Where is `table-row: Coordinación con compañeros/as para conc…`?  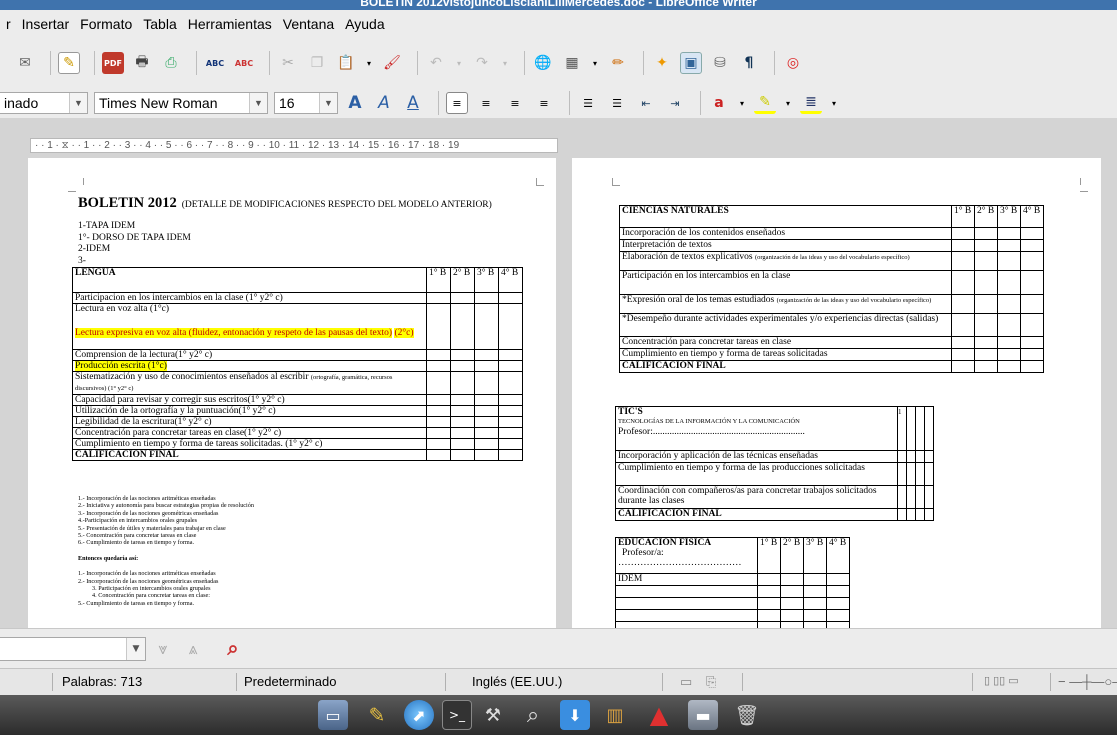
table-row: Coordinación con compañeros/as para conc… is located at coordinates (774, 497).